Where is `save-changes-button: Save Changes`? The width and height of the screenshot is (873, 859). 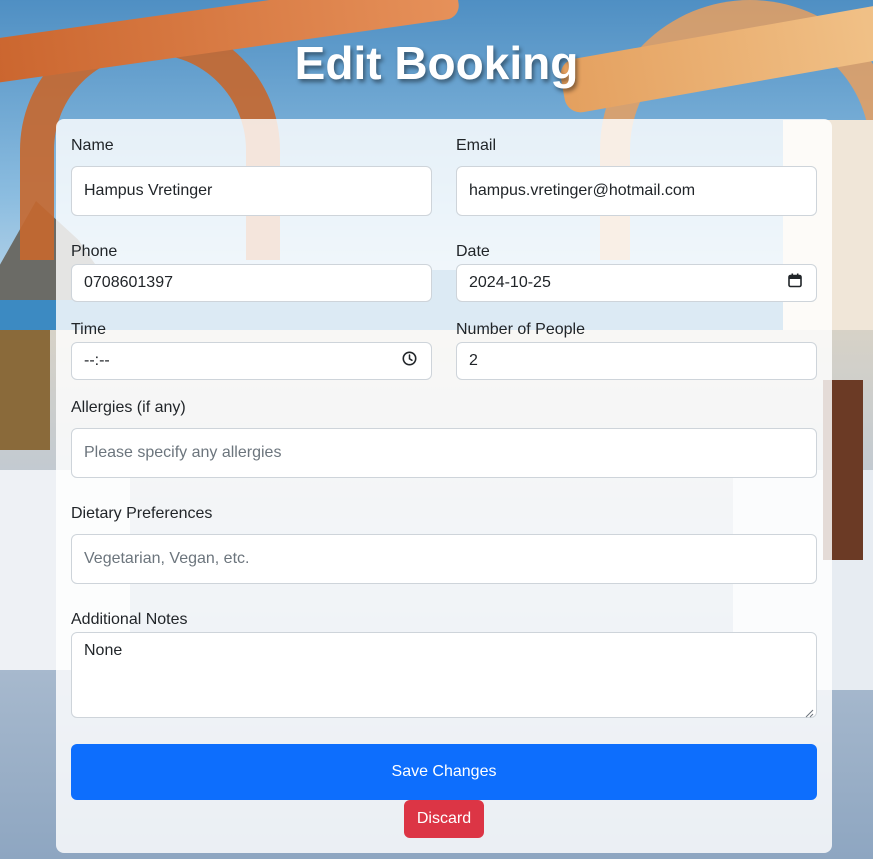 save-changes-button: Save Changes is located at coordinates (444, 772).